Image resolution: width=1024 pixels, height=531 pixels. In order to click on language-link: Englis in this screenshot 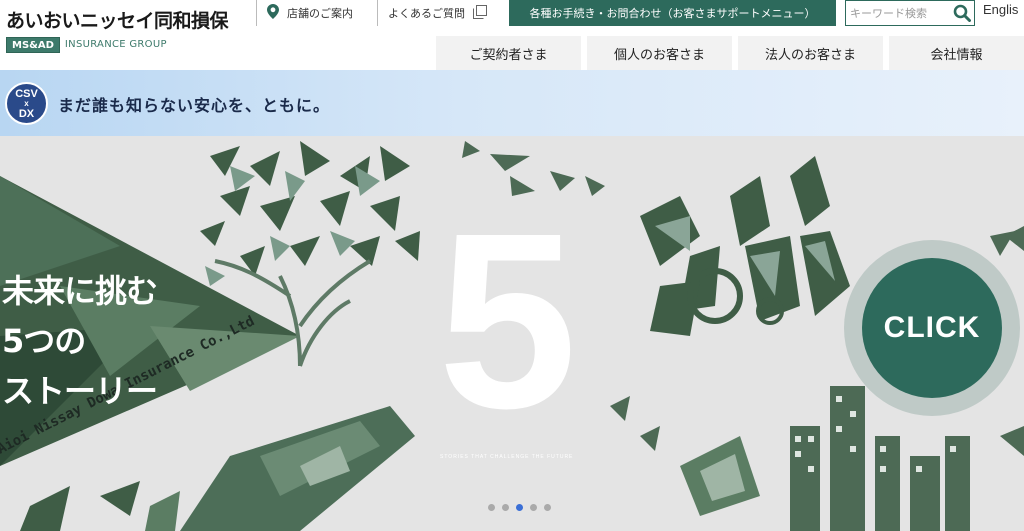, I will do `click(1000, 9)`.